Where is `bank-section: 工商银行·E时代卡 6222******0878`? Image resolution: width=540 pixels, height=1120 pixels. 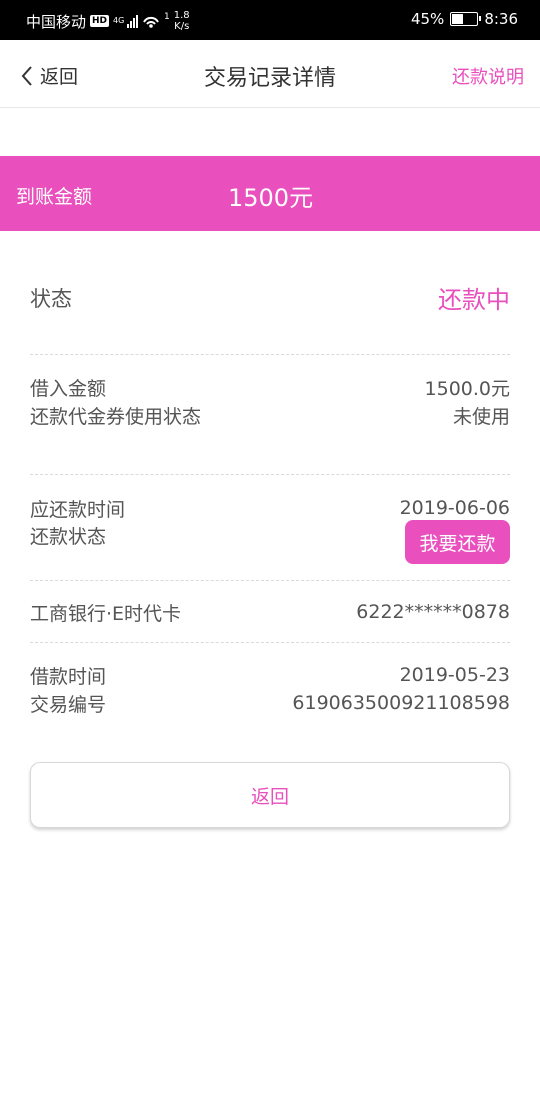 bank-section: 工商银行·E时代卡 6222******0878 is located at coordinates (270, 612).